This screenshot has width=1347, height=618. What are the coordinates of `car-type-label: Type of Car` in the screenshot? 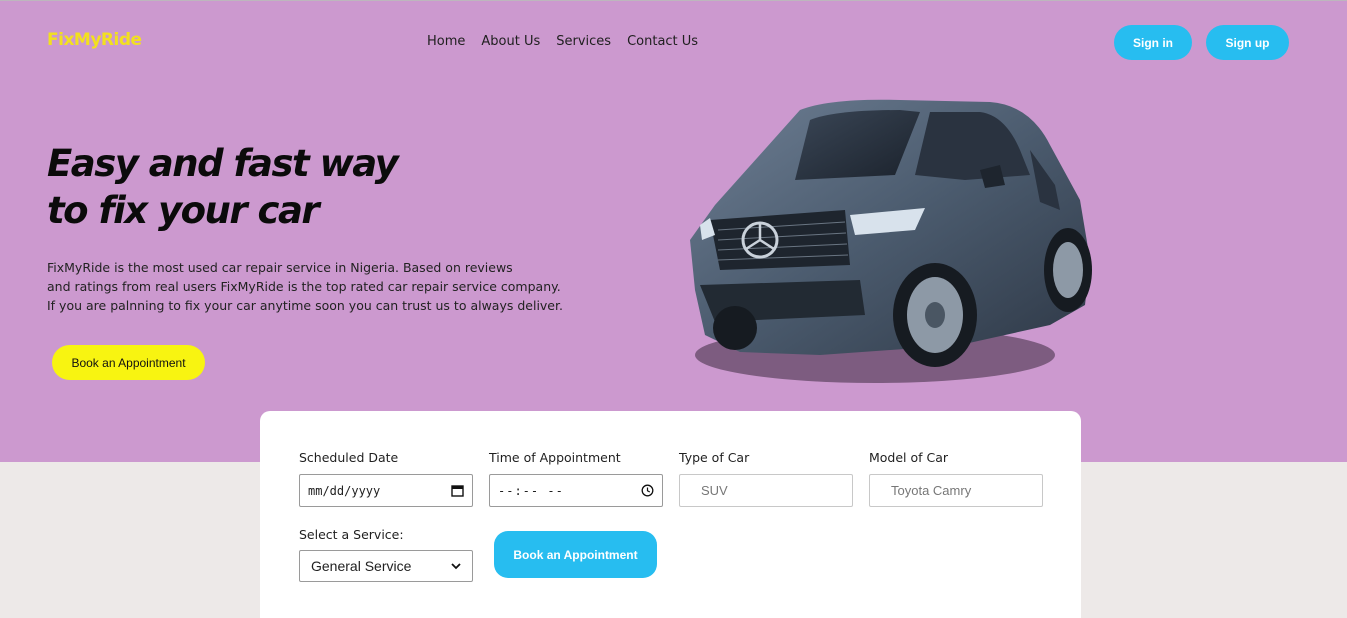 It's located at (714, 457).